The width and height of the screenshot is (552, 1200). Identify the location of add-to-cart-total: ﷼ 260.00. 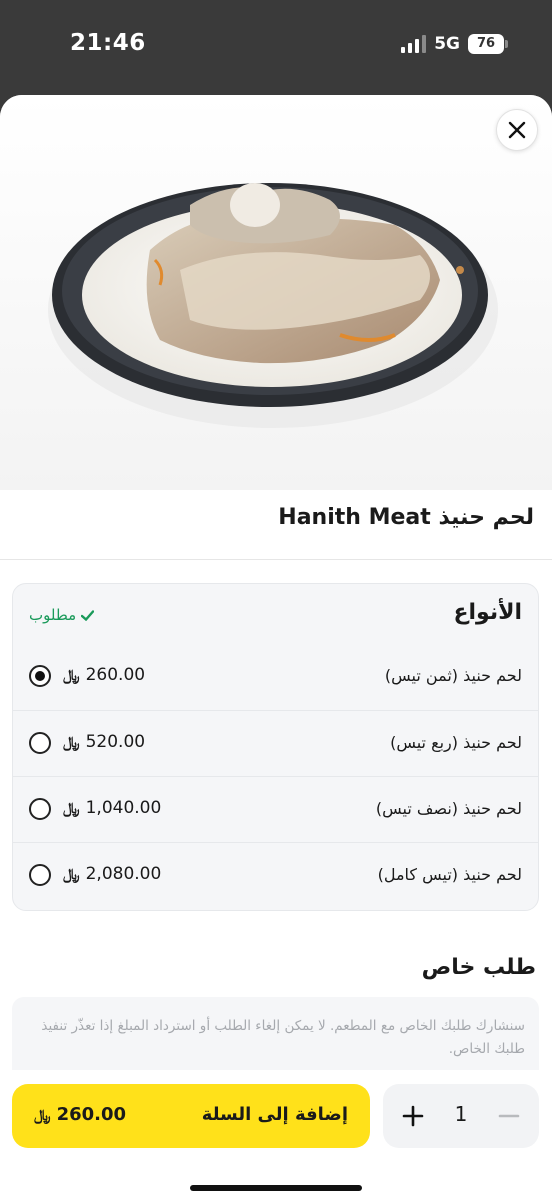
(80, 1114).